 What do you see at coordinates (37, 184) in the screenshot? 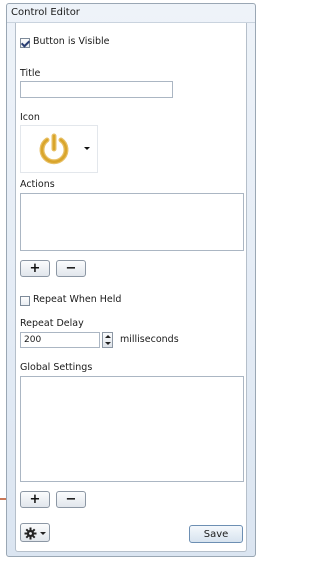
I see `actions-label: Actions` at bounding box center [37, 184].